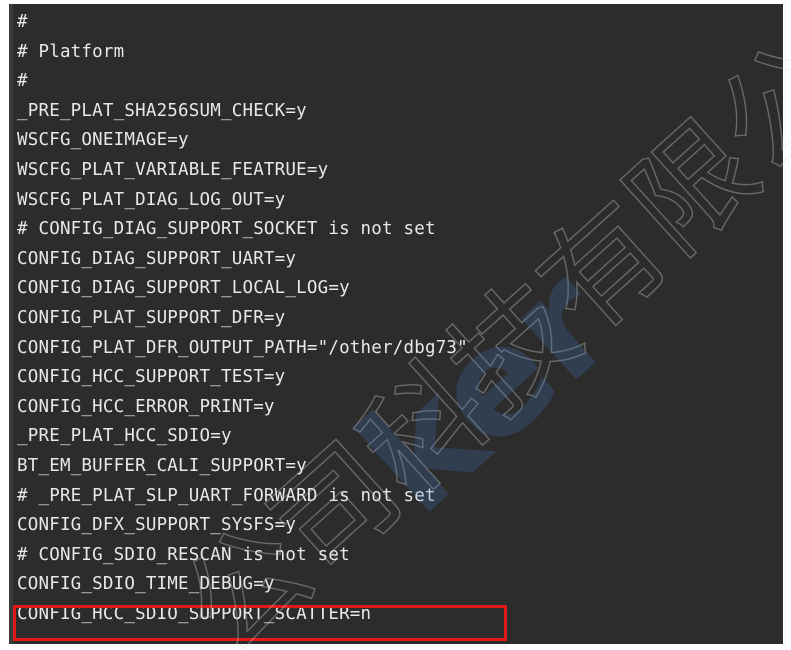 This screenshot has width=791, height=650. What do you see at coordinates (157, 258) in the screenshot?
I see `code-line: CONFIG_DIAG_SUPPORT_UART=y` at bounding box center [157, 258].